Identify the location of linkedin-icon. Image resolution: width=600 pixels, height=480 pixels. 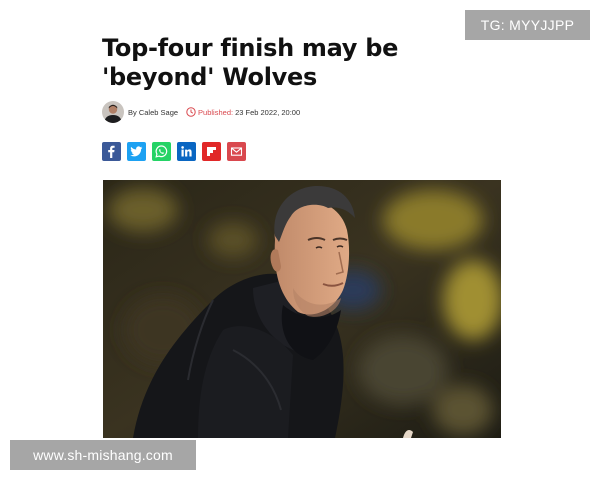
(186, 151).